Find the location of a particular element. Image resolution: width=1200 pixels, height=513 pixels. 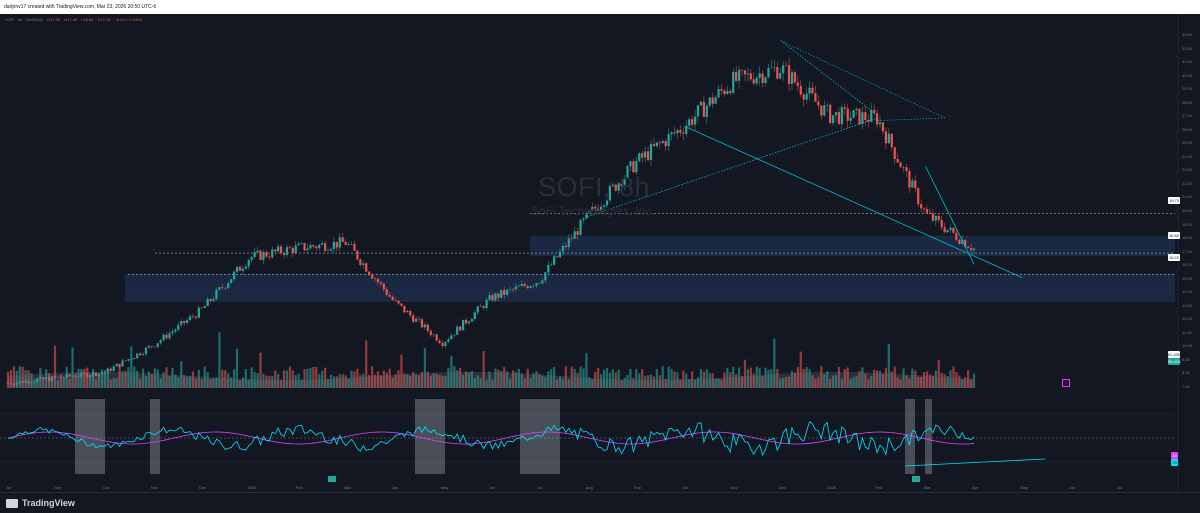

price-label-19-73: 19.73 is located at coordinates (1174, 200).